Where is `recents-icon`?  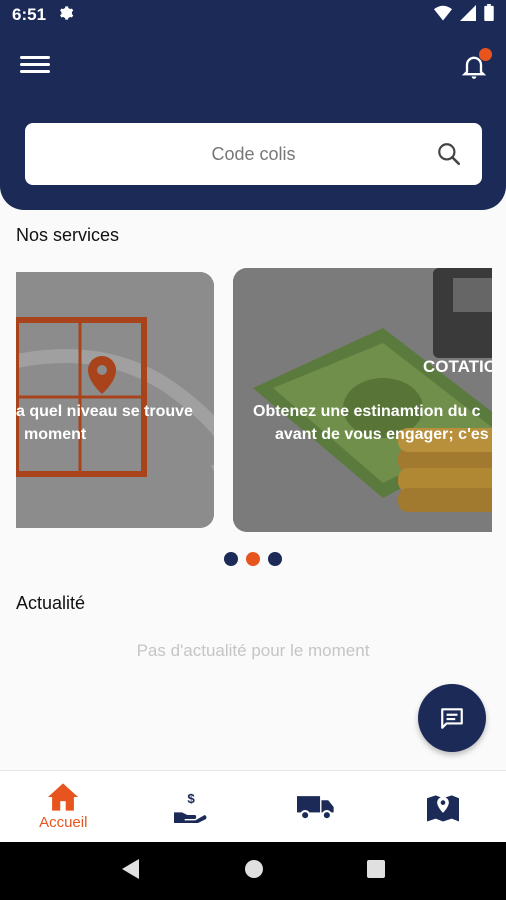 recents-icon is located at coordinates (375, 871).